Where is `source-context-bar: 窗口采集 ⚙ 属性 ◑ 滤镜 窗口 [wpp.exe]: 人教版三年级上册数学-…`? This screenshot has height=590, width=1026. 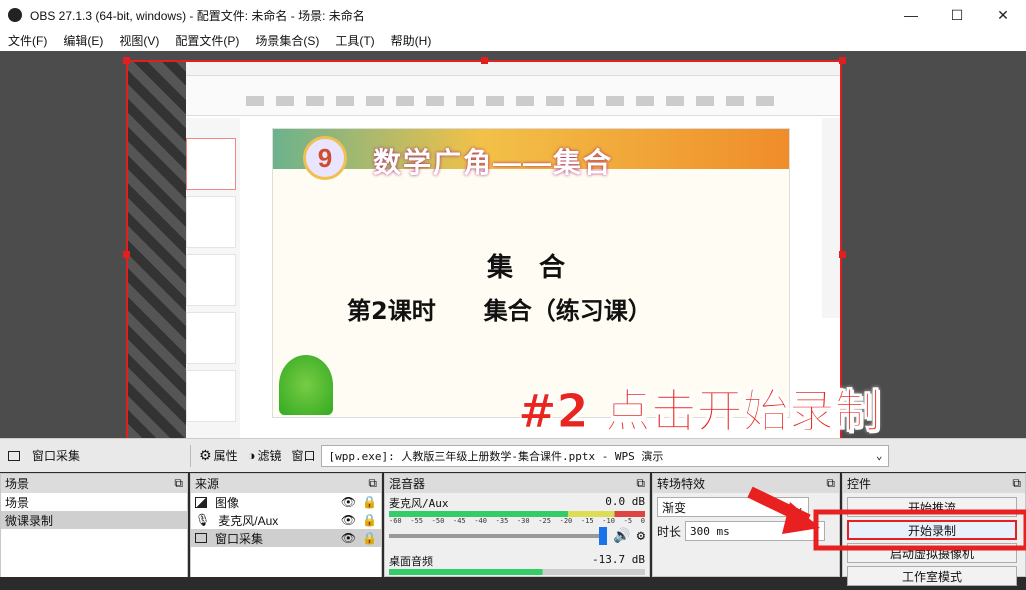
source-context-bar: 窗口采集 ⚙ 属性 ◑ 滤镜 窗口 [wpp.exe]: 人教版三年级上册数学-… is located at coordinates (513, 455).